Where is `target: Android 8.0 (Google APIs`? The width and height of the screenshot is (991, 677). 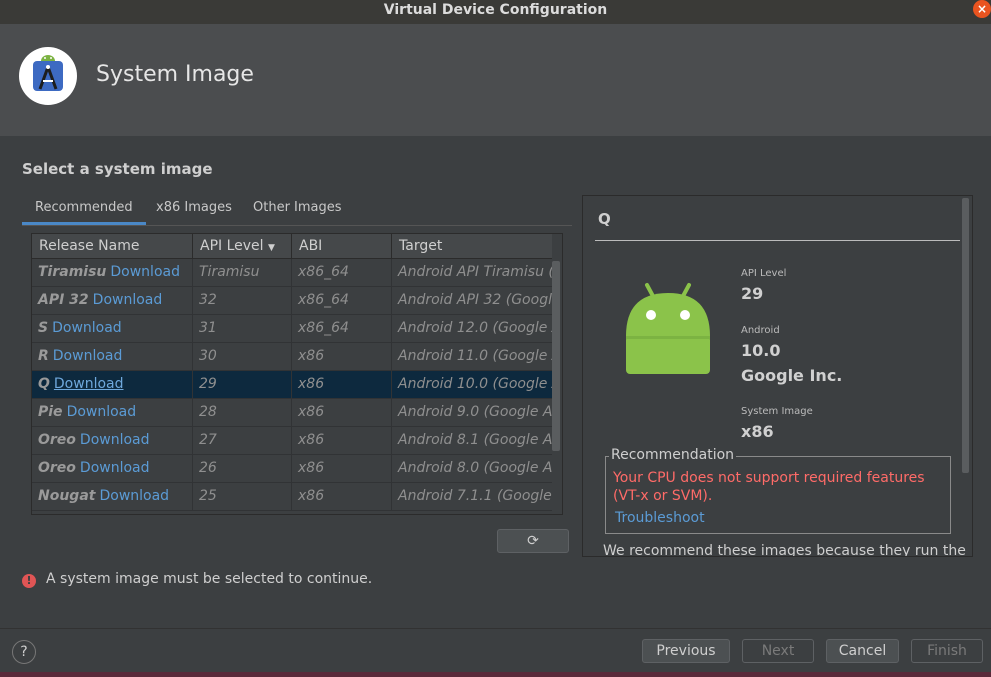 target: Android 8.0 (Google APIs is located at coordinates (475, 468).